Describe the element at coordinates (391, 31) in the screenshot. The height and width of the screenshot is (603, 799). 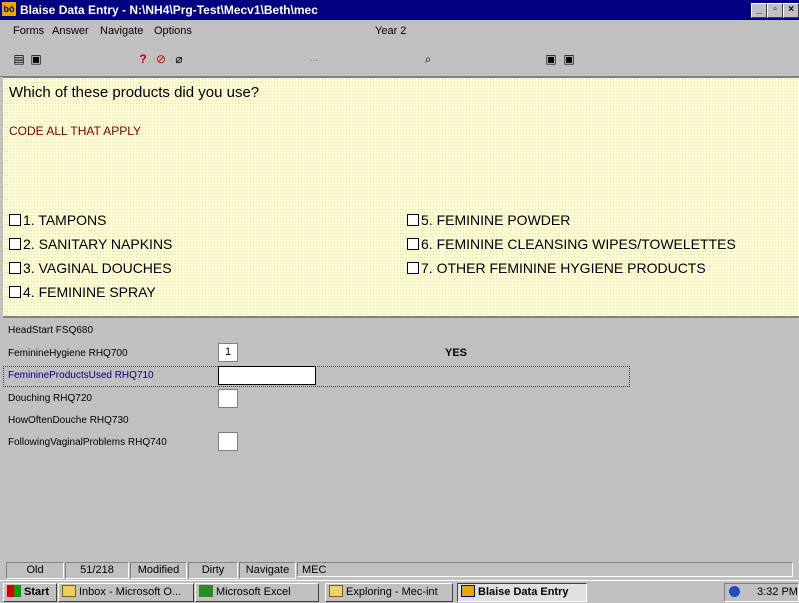
I see `context-year-label: Year 2` at that location.